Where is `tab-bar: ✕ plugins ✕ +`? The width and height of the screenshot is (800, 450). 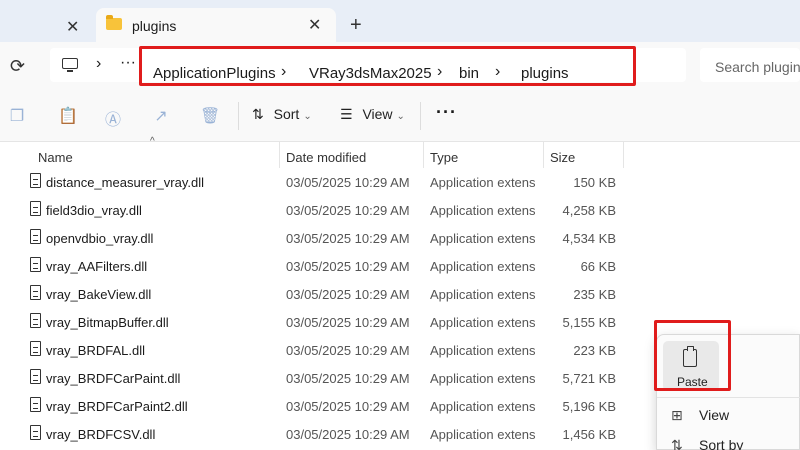
tab-bar: ✕ plugins ✕ + is located at coordinates (400, 21).